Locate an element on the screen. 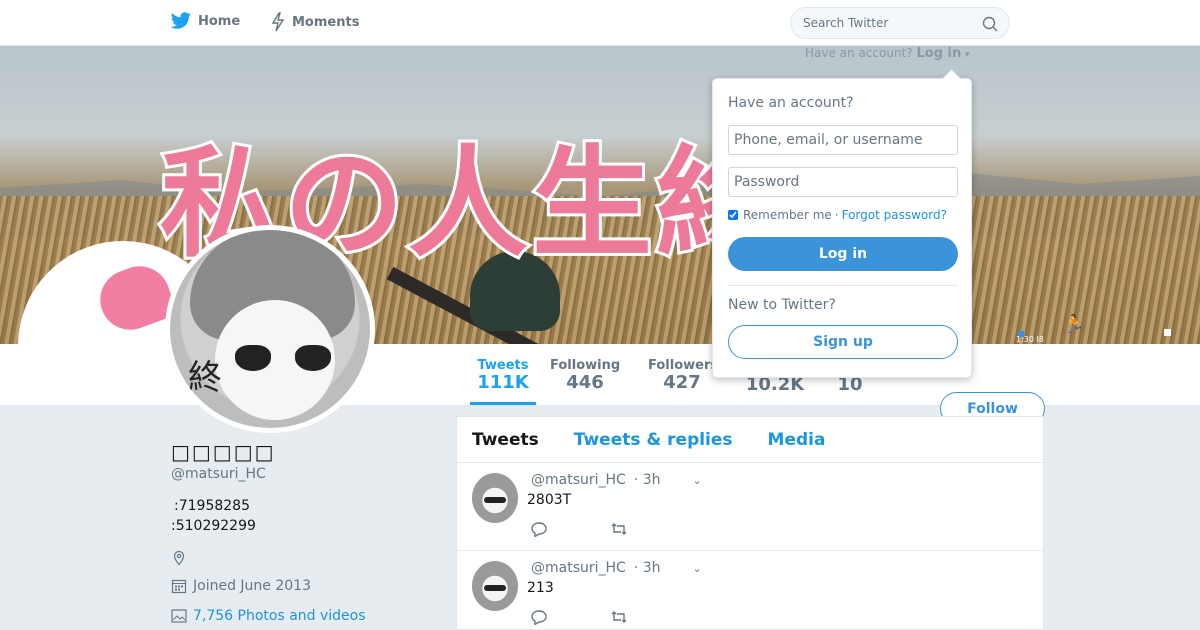  tab-tweets: Tweets is located at coordinates (505, 440).